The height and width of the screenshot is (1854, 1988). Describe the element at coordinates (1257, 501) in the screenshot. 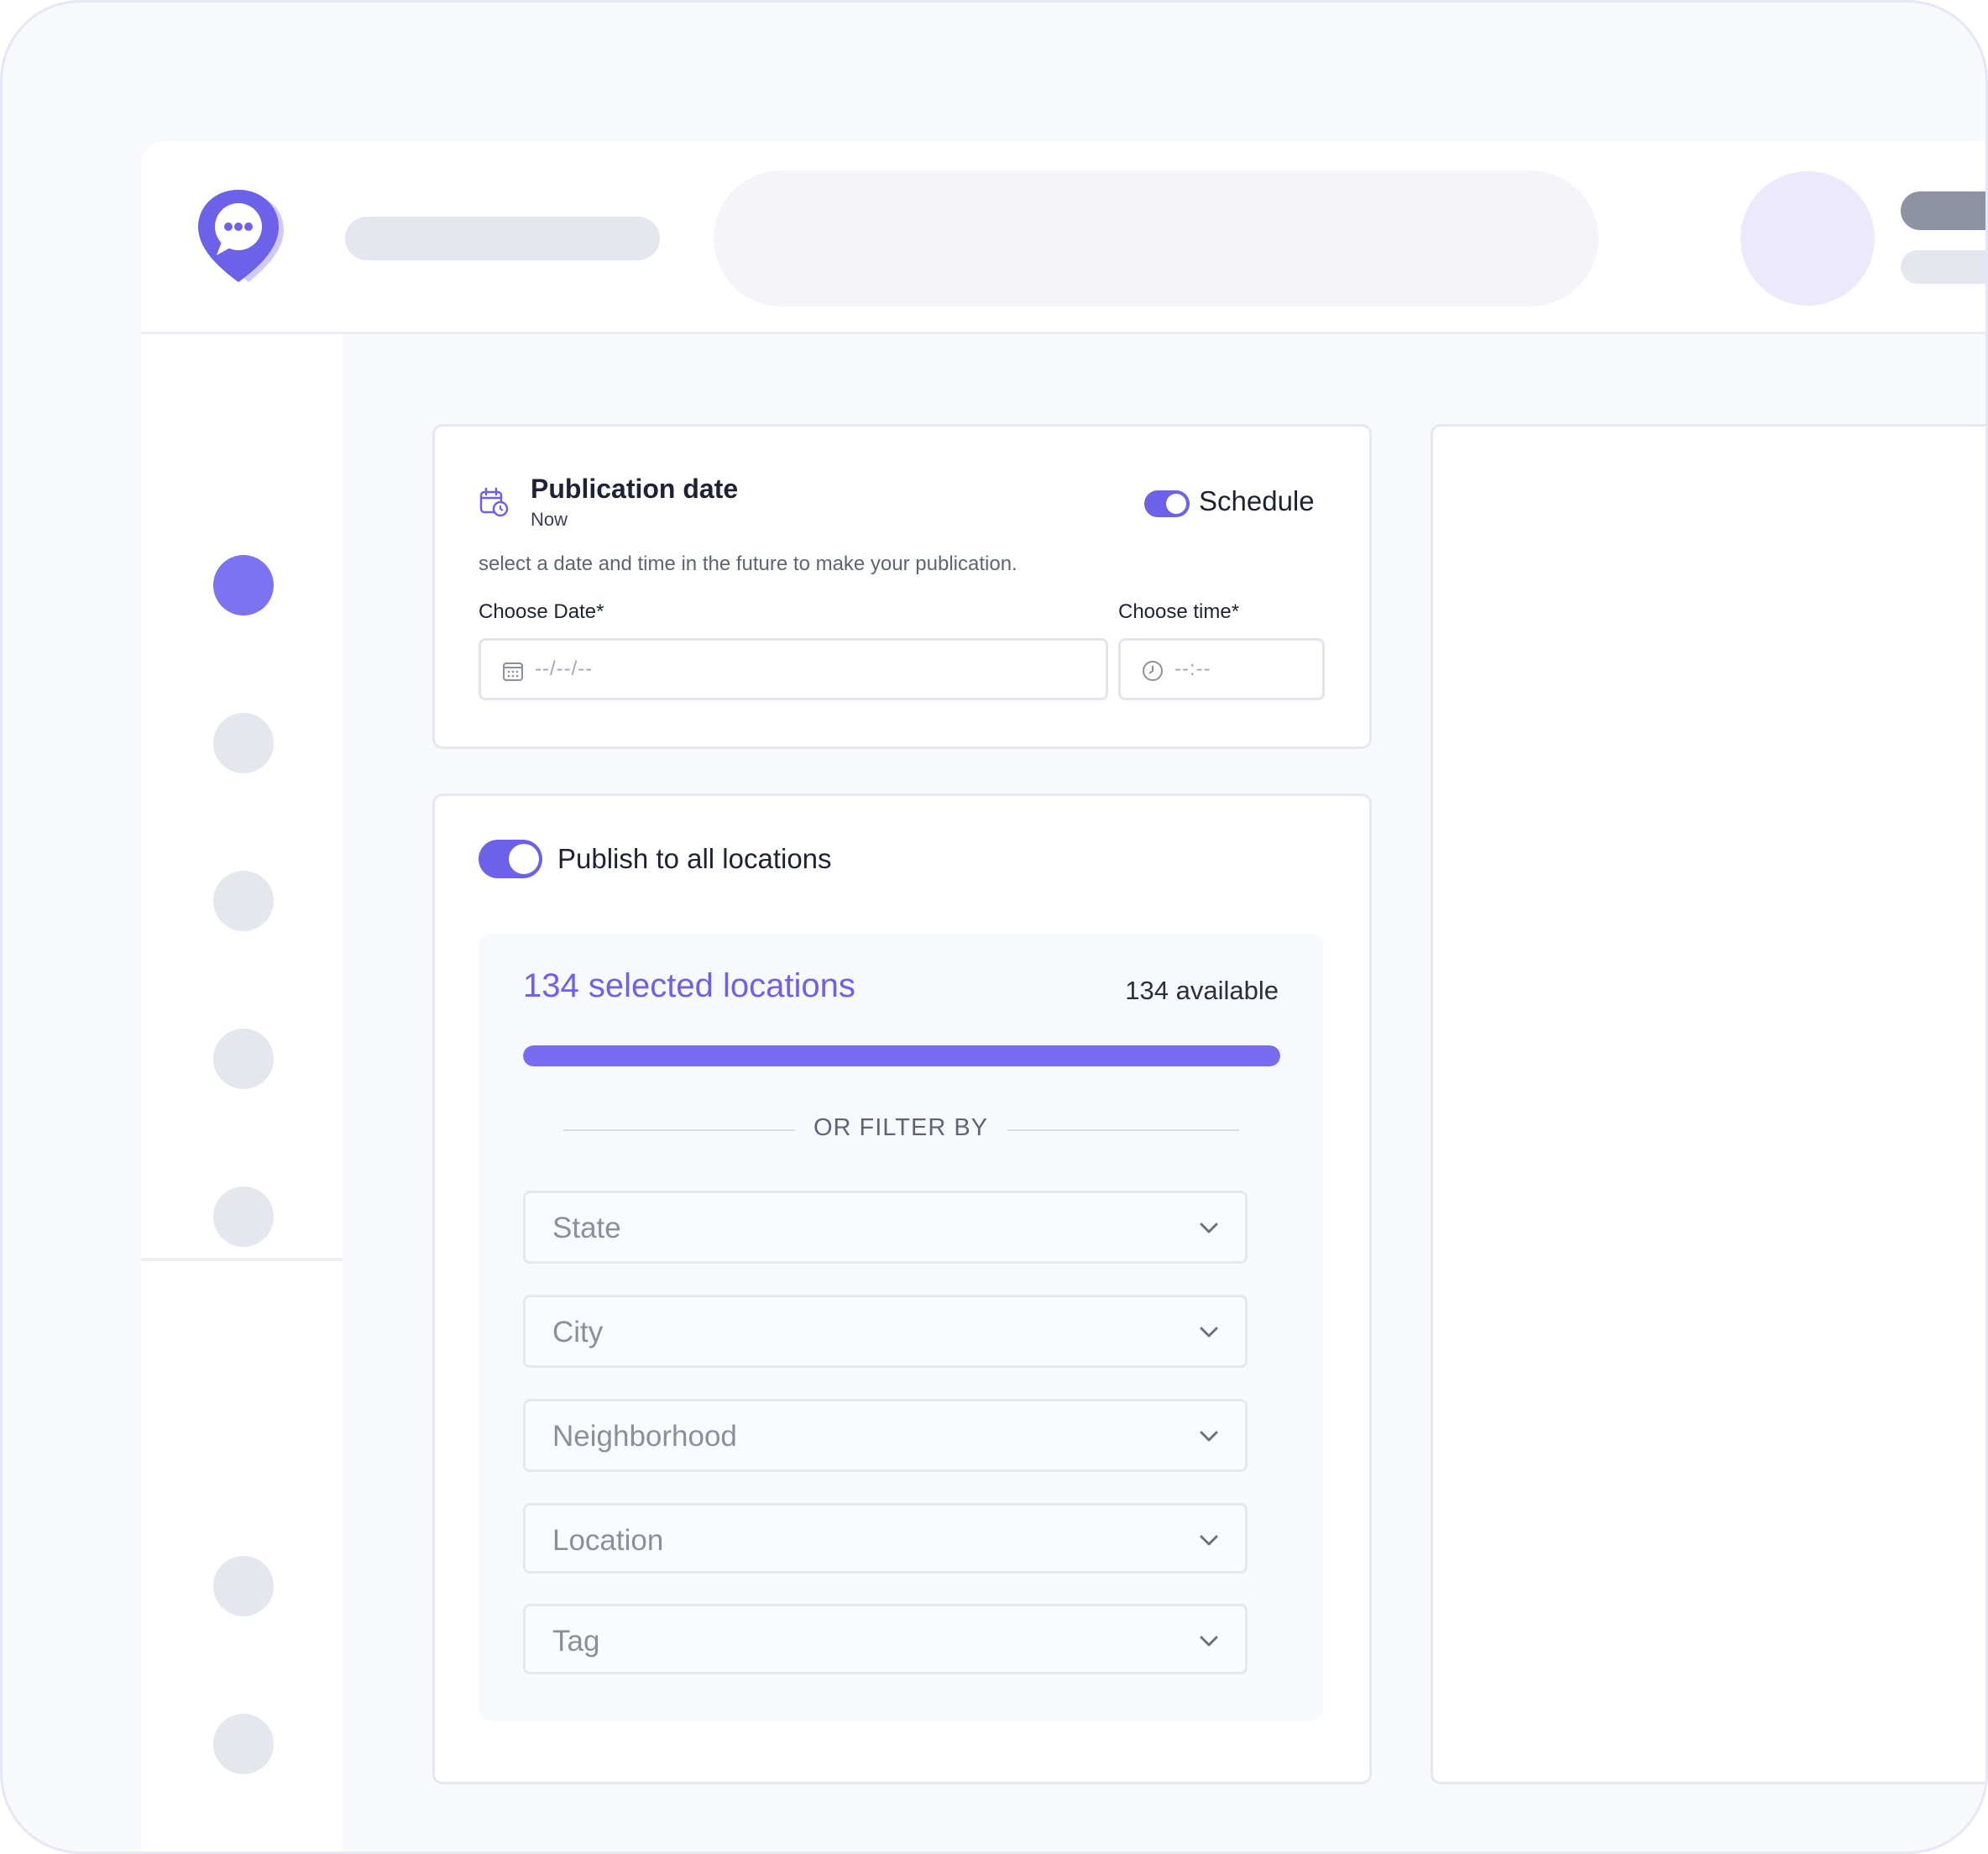

I see `schedule-label: Schedule` at that location.